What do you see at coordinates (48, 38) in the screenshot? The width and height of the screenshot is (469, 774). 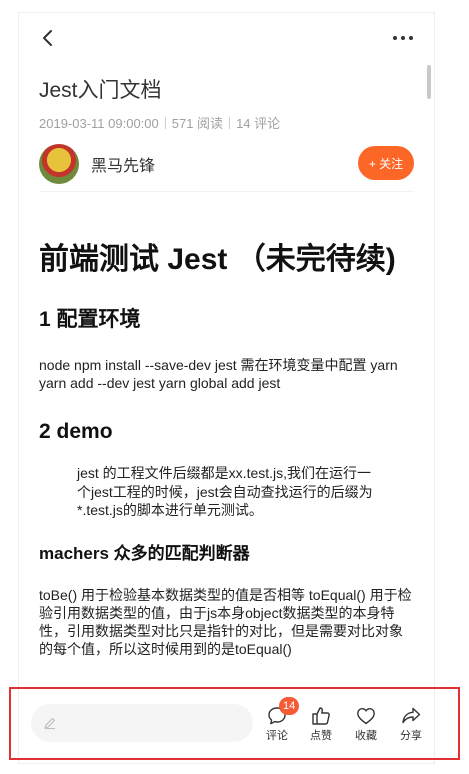 I see `back-arrow-icon` at bounding box center [48, 38].